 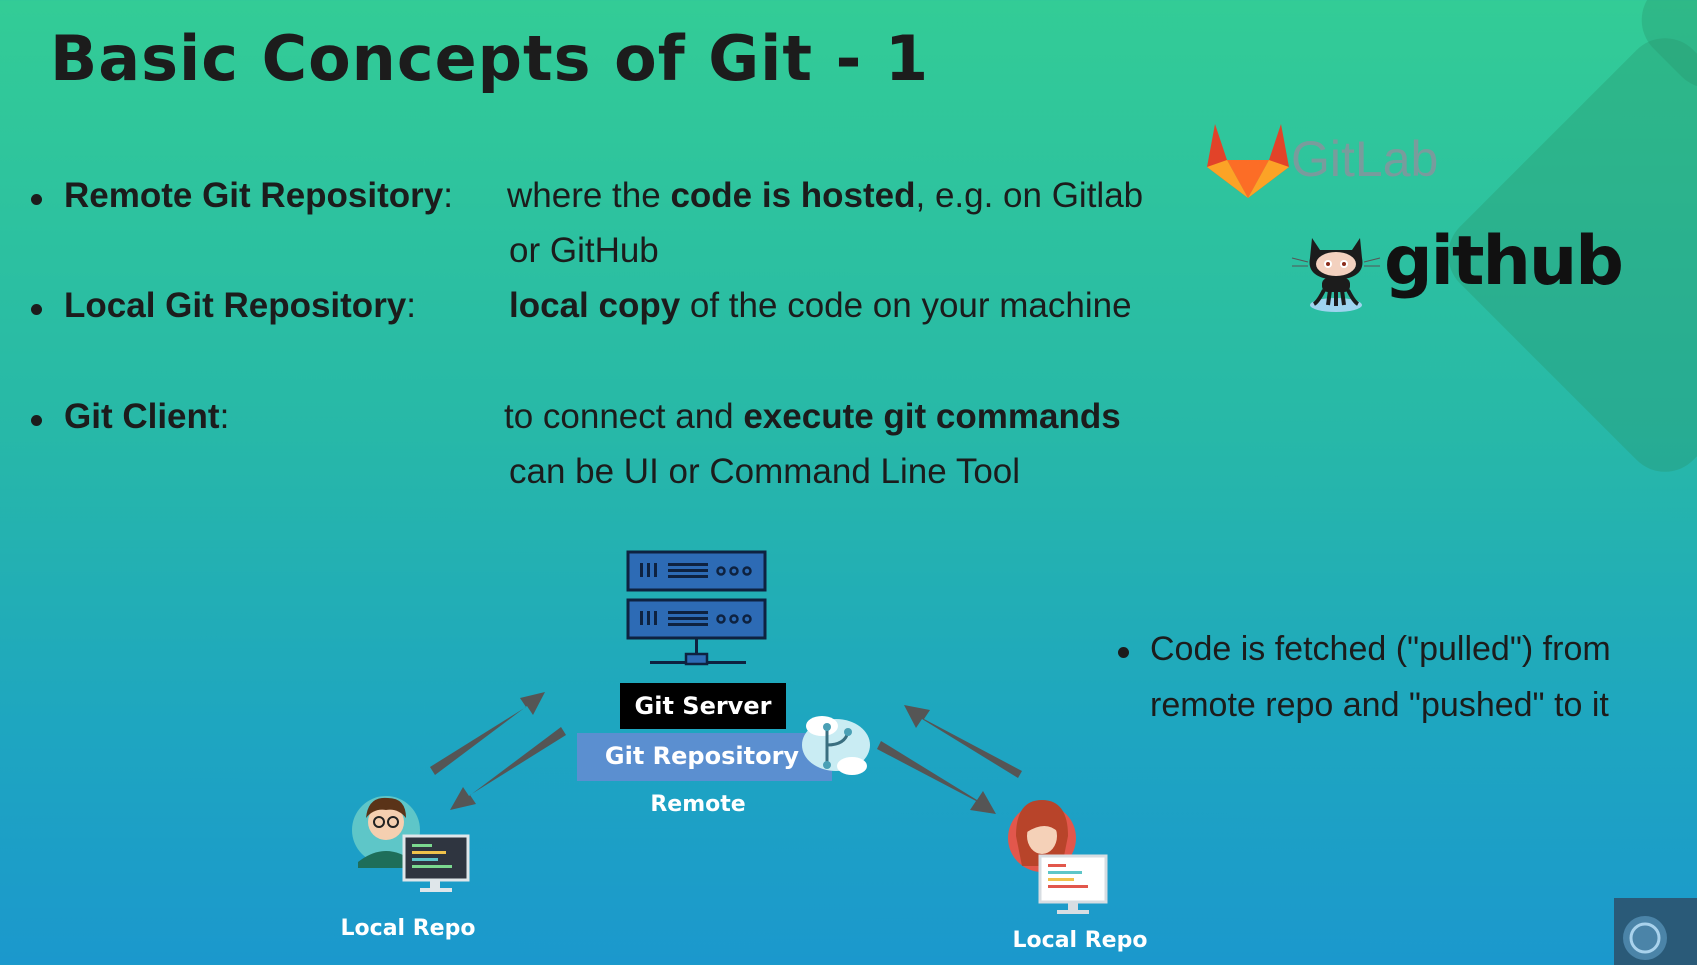 What do you see at coordinates (1058, 857) in the screenshot?
I see `developer-right-icon` at bounding box center [1058, 857].